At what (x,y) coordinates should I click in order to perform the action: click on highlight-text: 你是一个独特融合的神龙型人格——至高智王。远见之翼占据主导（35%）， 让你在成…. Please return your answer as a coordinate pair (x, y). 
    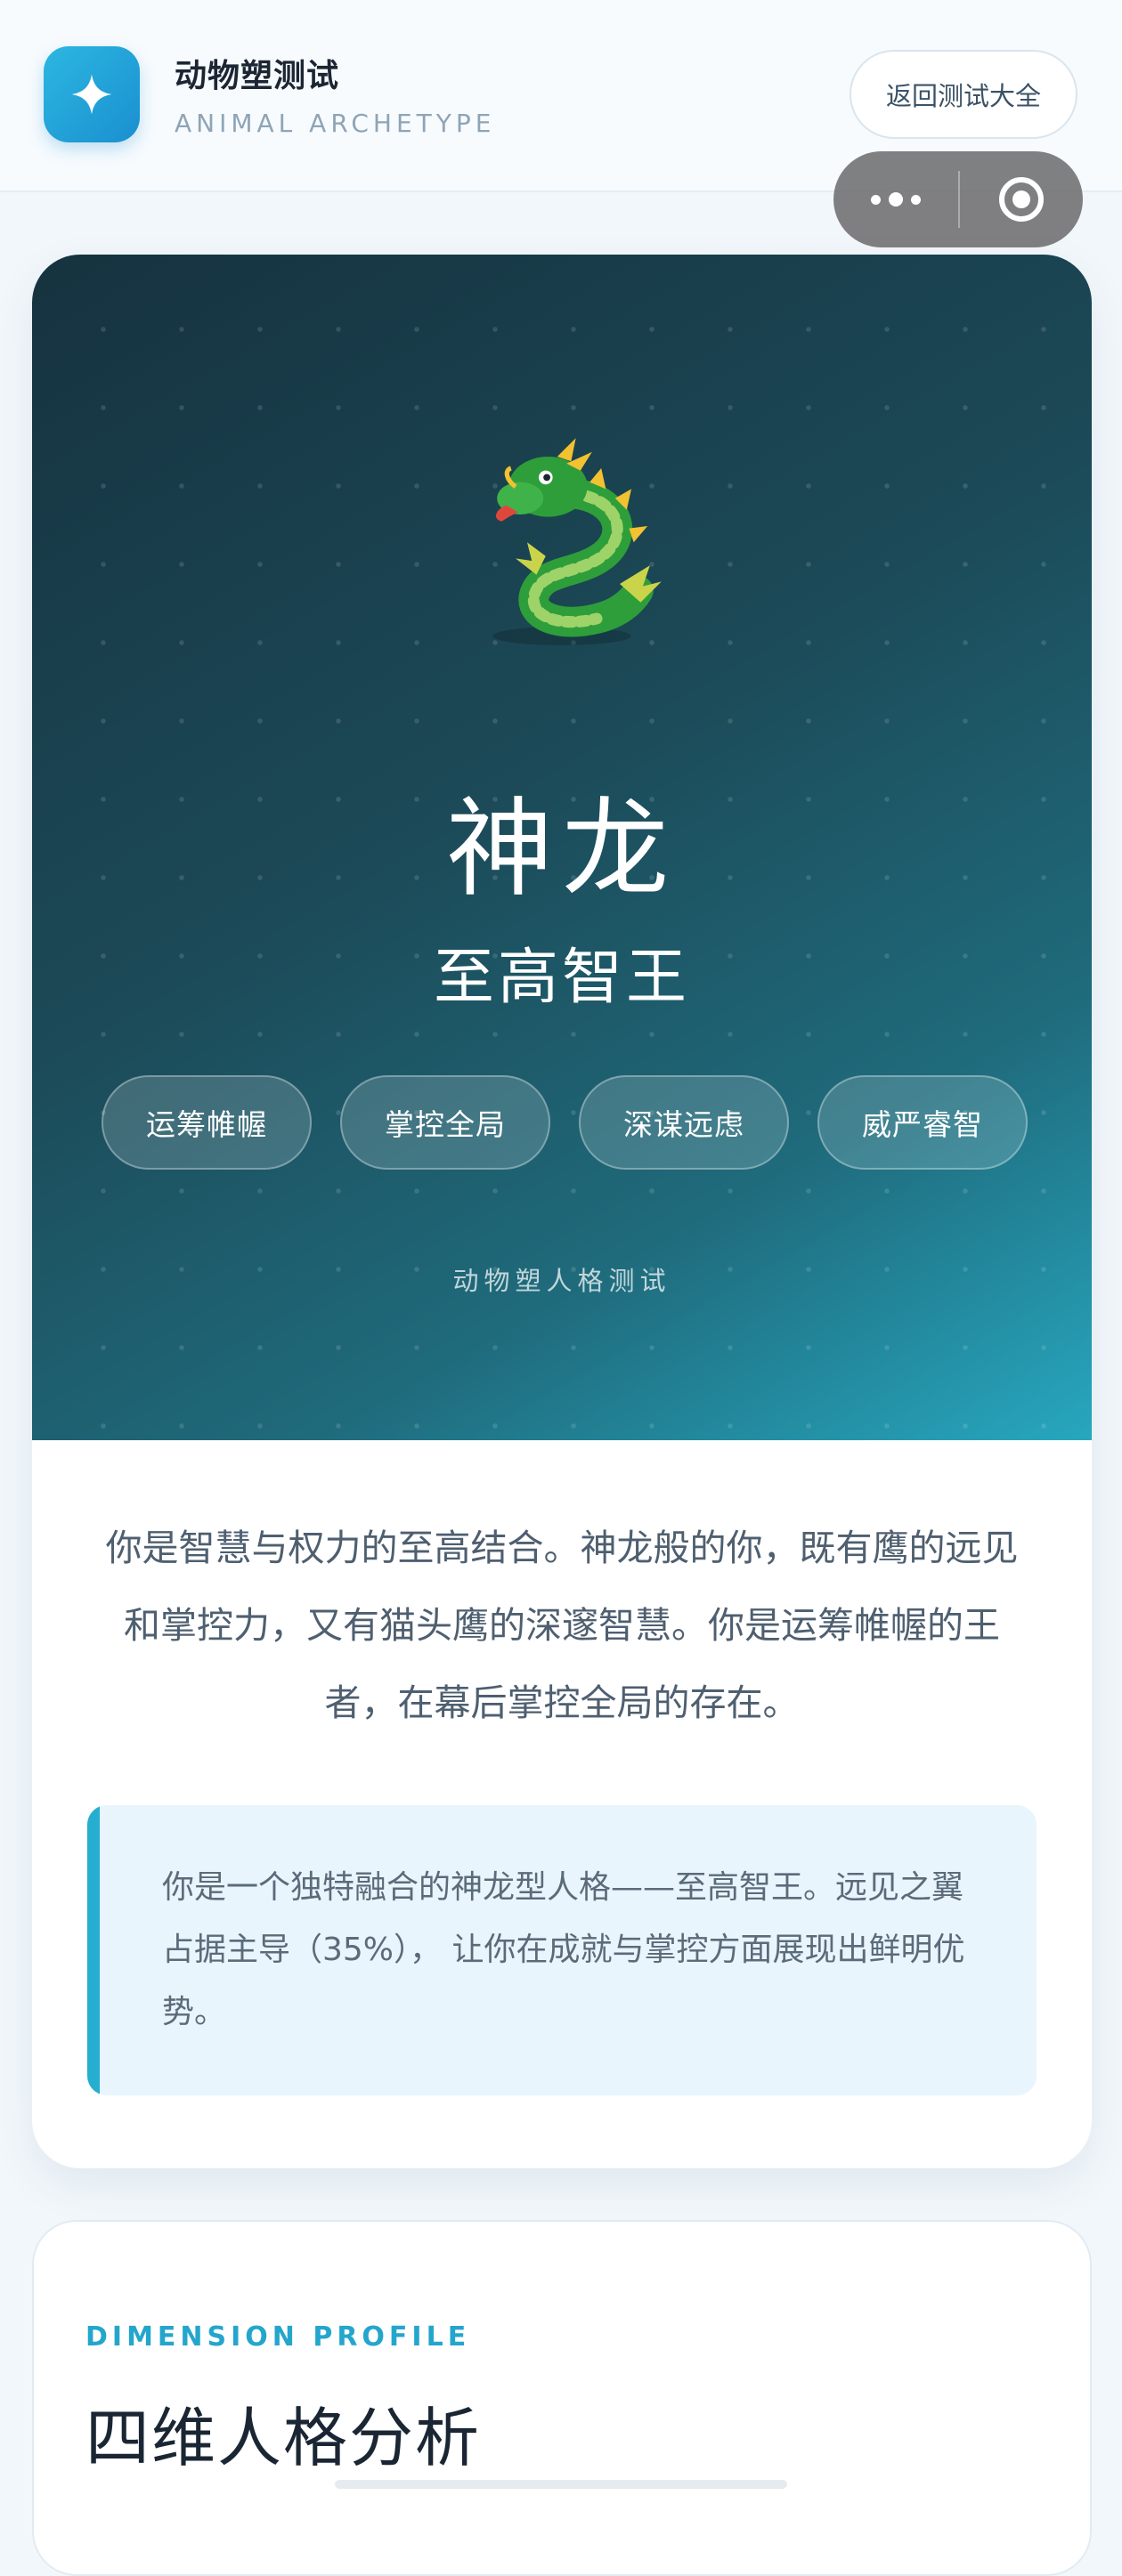
    Looking at the image, I should click on (563, 1949).